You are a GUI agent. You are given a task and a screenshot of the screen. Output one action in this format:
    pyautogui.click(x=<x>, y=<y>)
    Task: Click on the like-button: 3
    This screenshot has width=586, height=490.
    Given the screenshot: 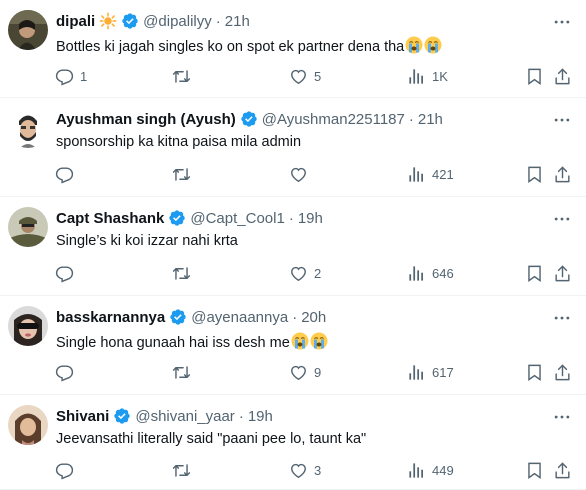 What is the action you would take?
    pyautogui.click(x=305, y=470)
    